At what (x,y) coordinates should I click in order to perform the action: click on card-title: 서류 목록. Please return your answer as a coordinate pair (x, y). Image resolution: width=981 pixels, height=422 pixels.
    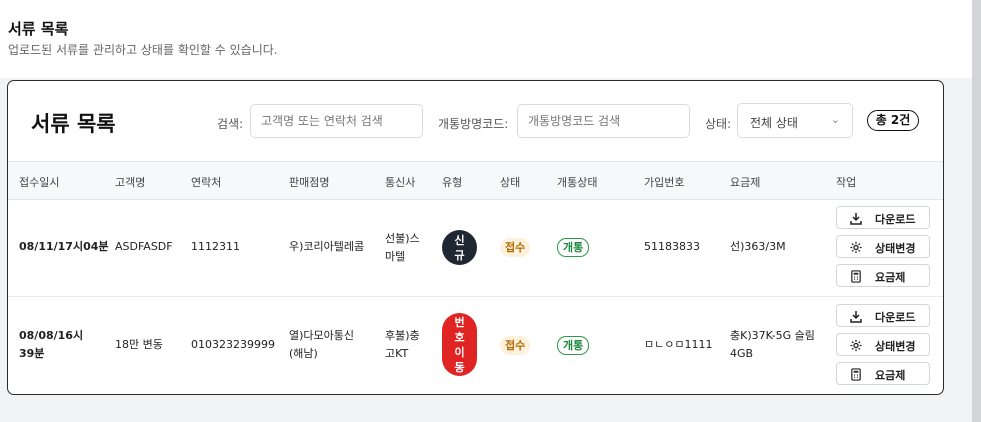
    Looking at the image, I should click on (73, 124).